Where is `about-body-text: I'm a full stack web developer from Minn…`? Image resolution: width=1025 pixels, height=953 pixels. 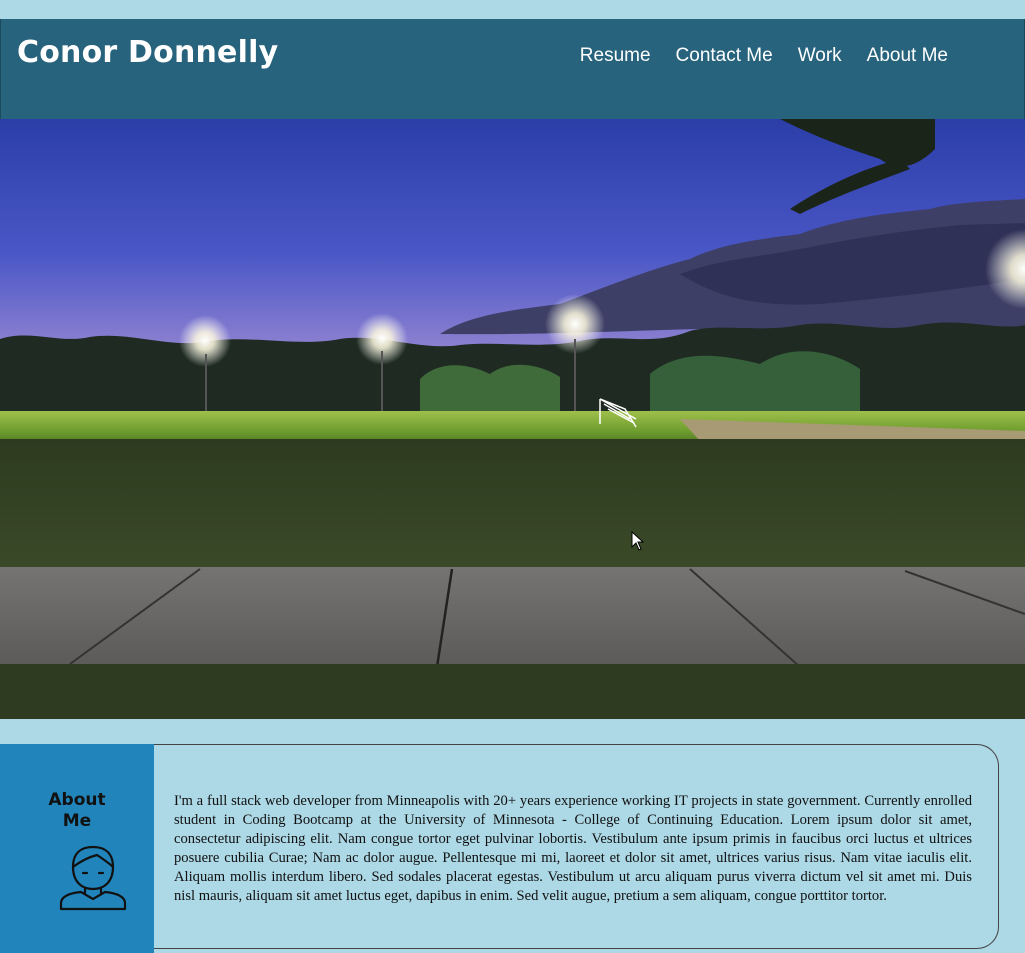 about-body-text: I'm a full stack web developer from Minn… is located at coordinates (573, 848).